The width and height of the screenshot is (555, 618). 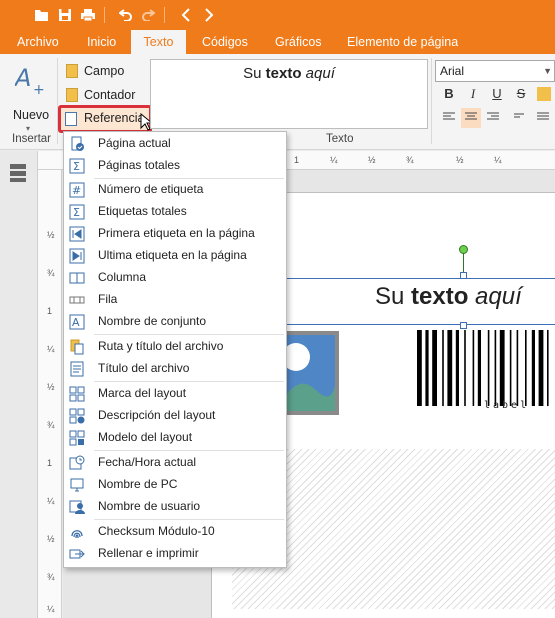 I want to click on rotation-handle, so click(x=463, y=249).